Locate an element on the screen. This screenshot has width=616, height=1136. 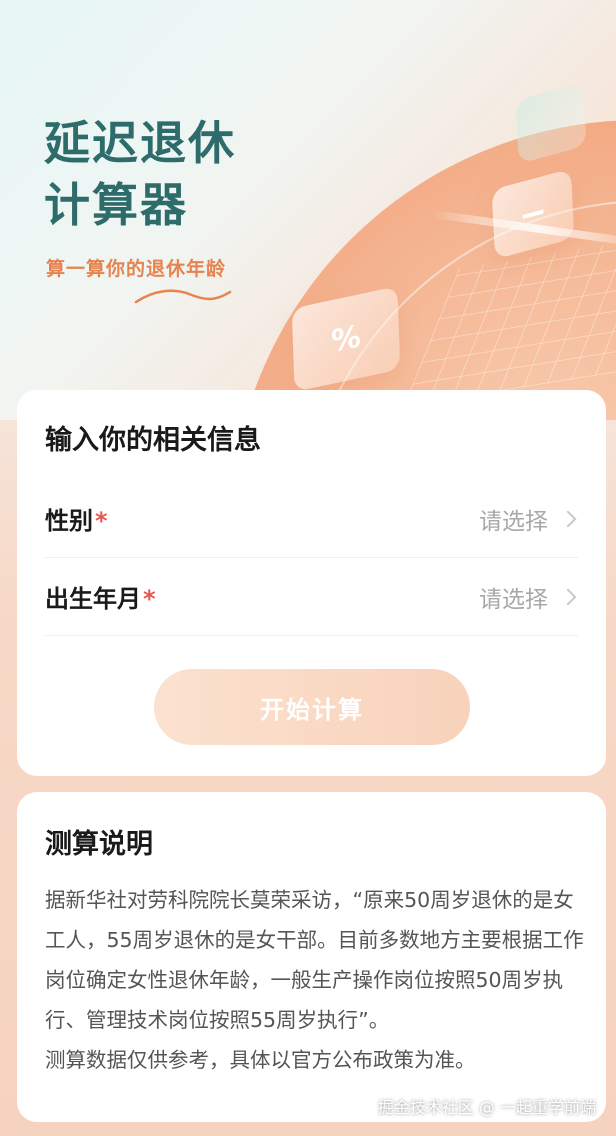
page-title: 延迟退休 计算器 is located at coordinates (140, 174).